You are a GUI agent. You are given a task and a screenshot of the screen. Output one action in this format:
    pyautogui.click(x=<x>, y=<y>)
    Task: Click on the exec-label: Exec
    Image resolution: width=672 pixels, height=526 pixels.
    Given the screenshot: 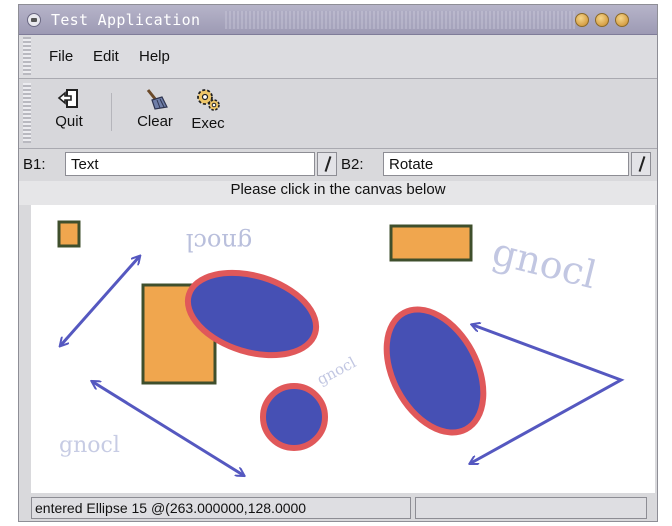 What is the action you would take?
    pyautogui.click(x=208, y=123)
    